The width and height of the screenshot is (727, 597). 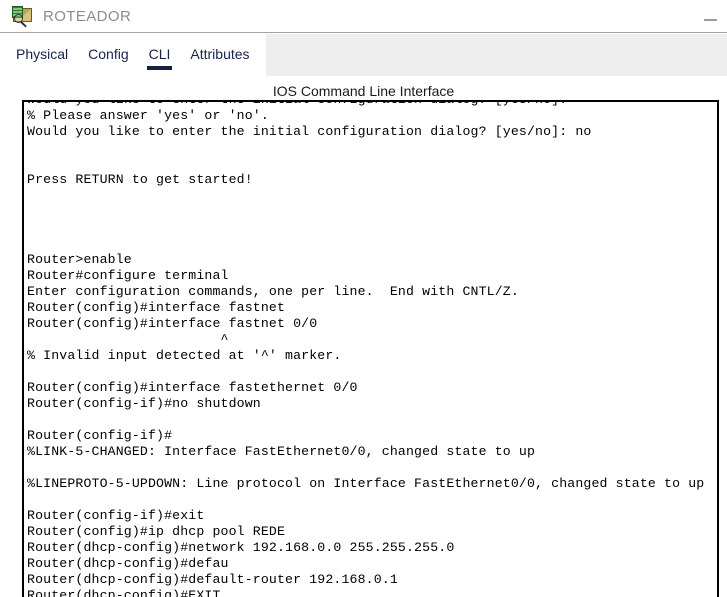 What do you see at coordinates (184, 355) in the screenshot?
I see `terminal-line: % Invalid input detected at '^' marker.` at bounding box center [184, 355].